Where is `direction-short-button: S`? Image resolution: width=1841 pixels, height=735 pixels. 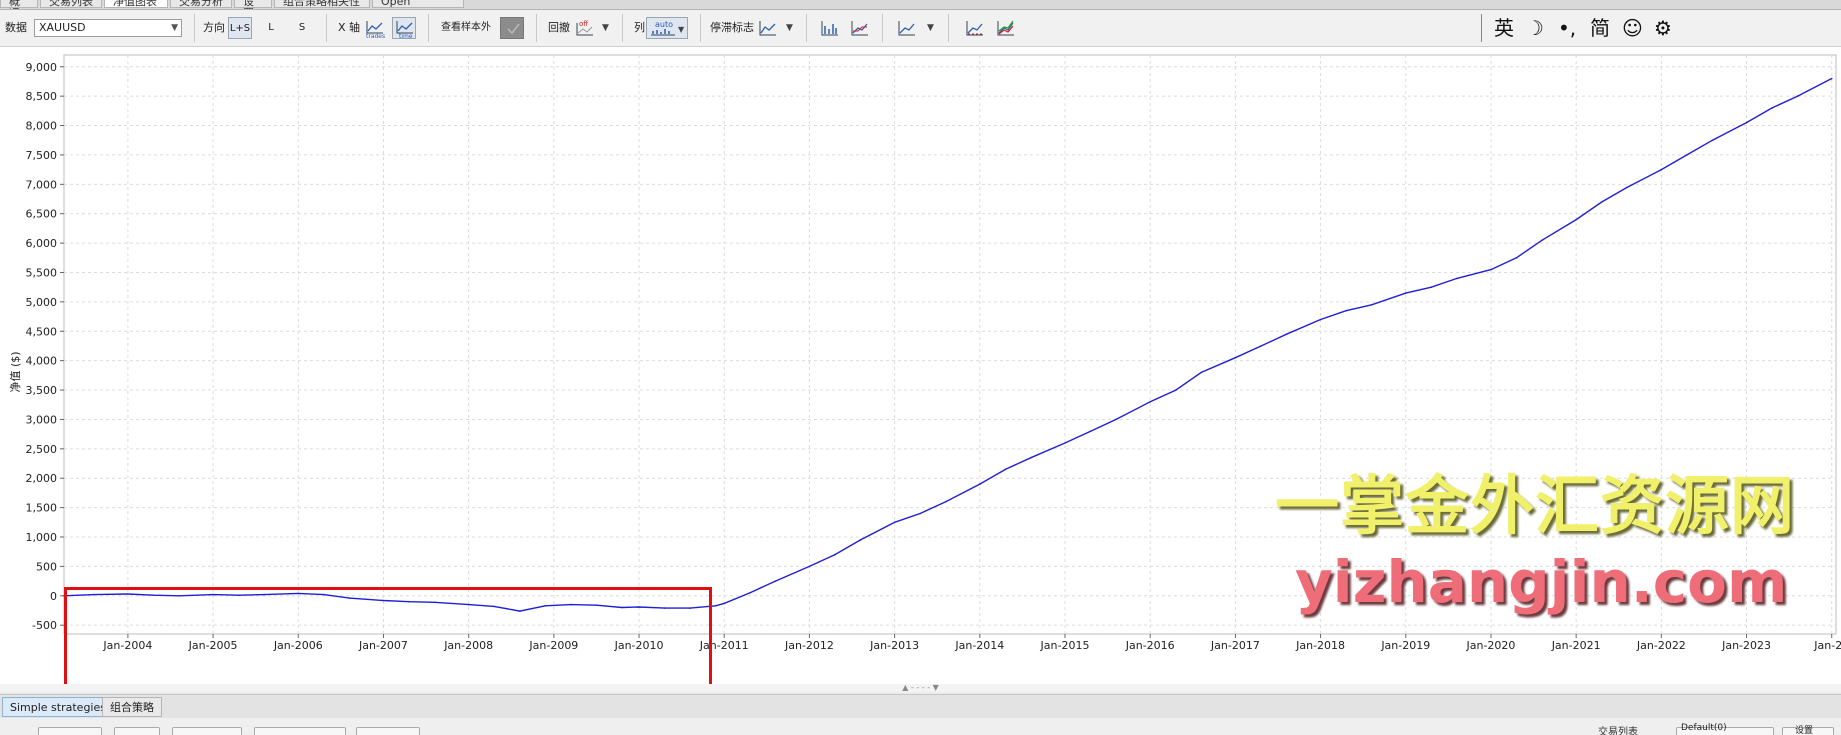 direction-short-button: S is located at coordinates (302, 28).